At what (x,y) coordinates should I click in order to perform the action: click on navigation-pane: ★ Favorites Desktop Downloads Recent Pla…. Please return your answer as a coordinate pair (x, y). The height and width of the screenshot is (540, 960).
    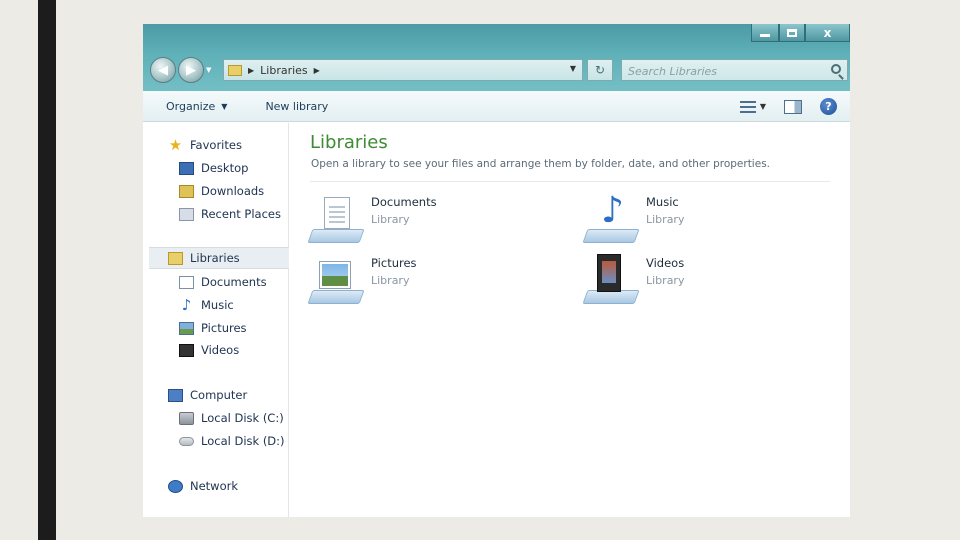
    Looking at the image, I should click on (216, 320).